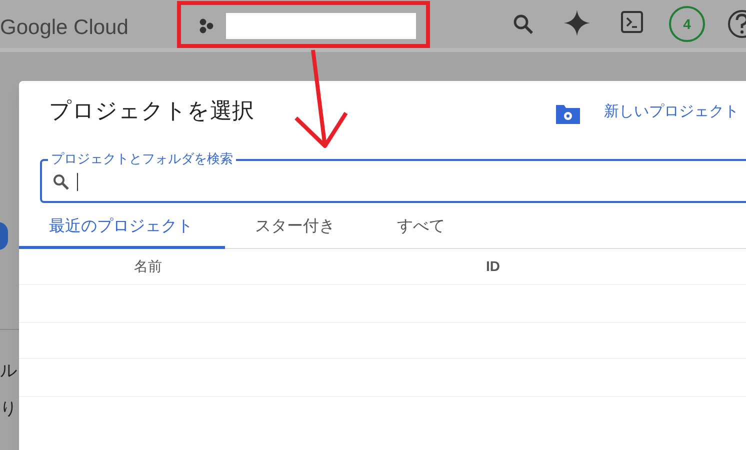 Image resolution: width=746 pixels, height=450 pixels. What do you see at coordinates (493, 266) in the screenshot?
I see `column-header: ID` at bounding box center [493, 266].